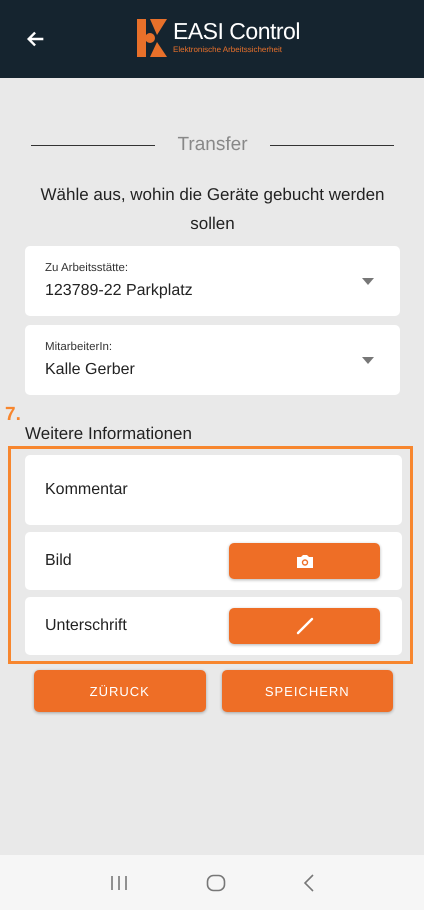 The height and width of the screenshot is (910, 424). What do you see at coordinates (119, 291) in the screenshot?
I see `field-value: 123789-22 Parkplatz` at bounding box center [119, 291].